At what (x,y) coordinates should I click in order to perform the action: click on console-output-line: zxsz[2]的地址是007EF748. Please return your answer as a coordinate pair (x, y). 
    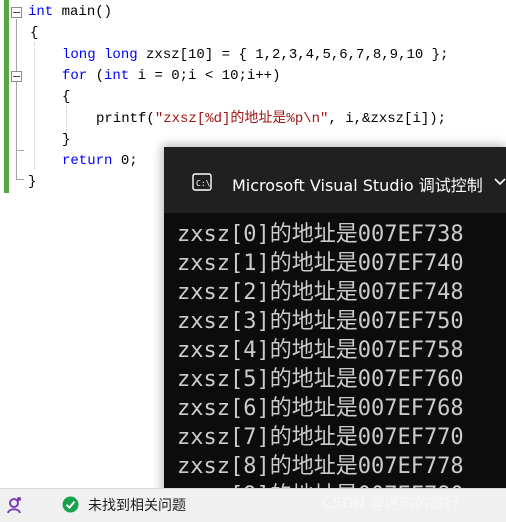
    Looking at the image, I should click on (320, 292).